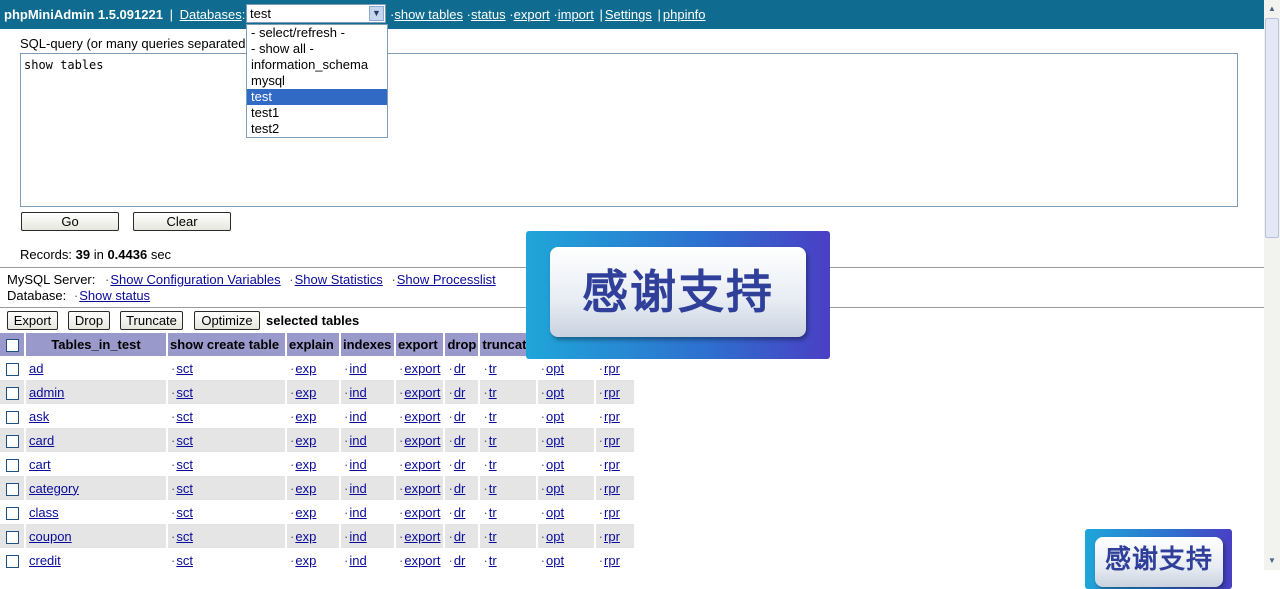 This screenshot has height=589, width=1280. I want to click on show-statistics-link: Show Statistics, so click(339, 279).